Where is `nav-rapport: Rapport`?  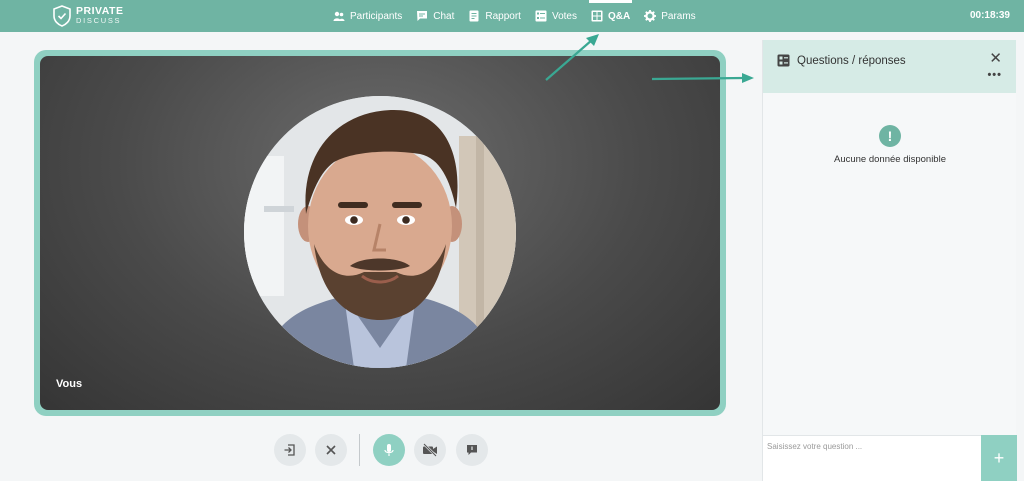 nav-rapport: Rapport is located at coordinates (494, 16).